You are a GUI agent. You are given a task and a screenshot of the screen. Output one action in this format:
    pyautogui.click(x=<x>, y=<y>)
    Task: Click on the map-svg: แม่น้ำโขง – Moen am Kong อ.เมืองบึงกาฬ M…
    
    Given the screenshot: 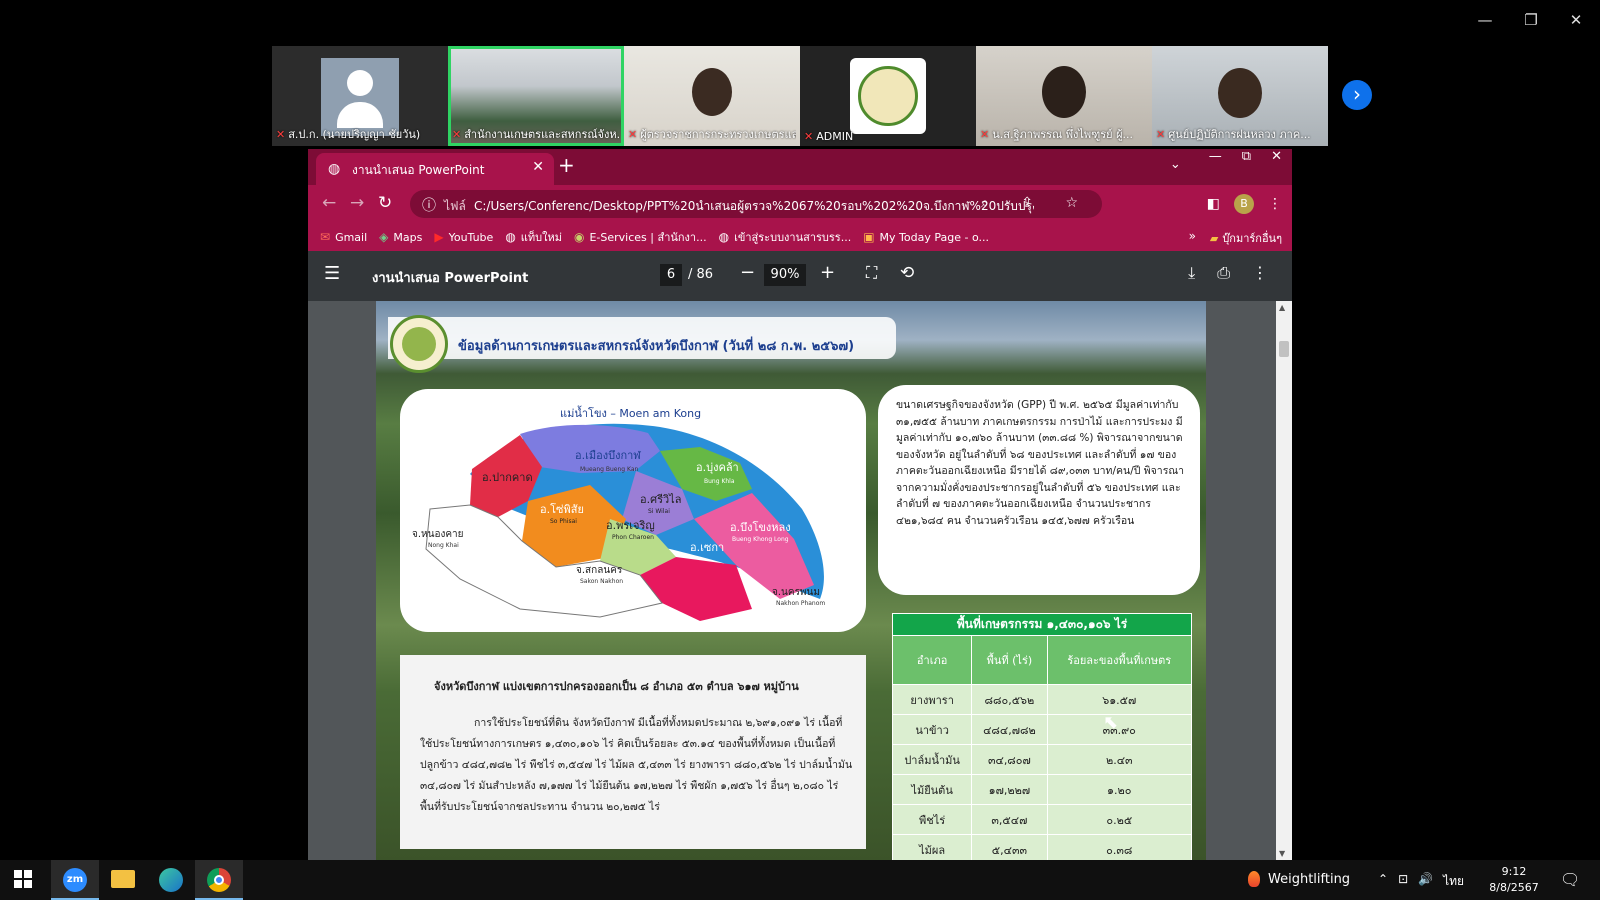 What is the action you would take?
    pyautogui.click(x=618, y=513)
    